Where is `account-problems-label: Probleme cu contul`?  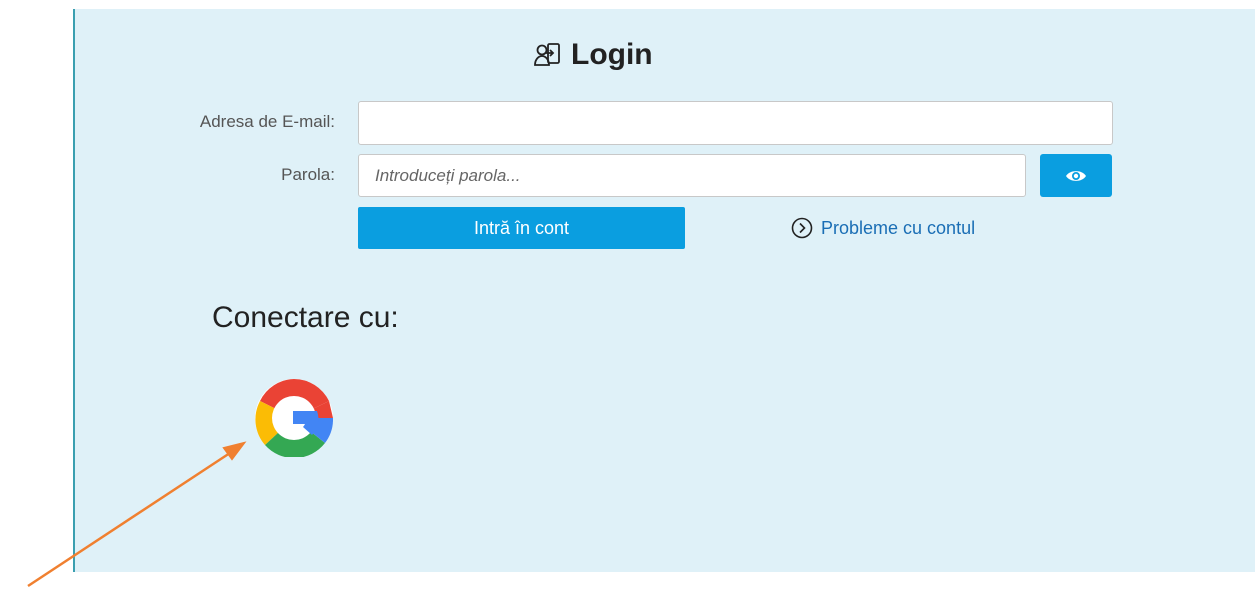
account-problems-label: Probleme cu contul is located at coordinates (898, 227).